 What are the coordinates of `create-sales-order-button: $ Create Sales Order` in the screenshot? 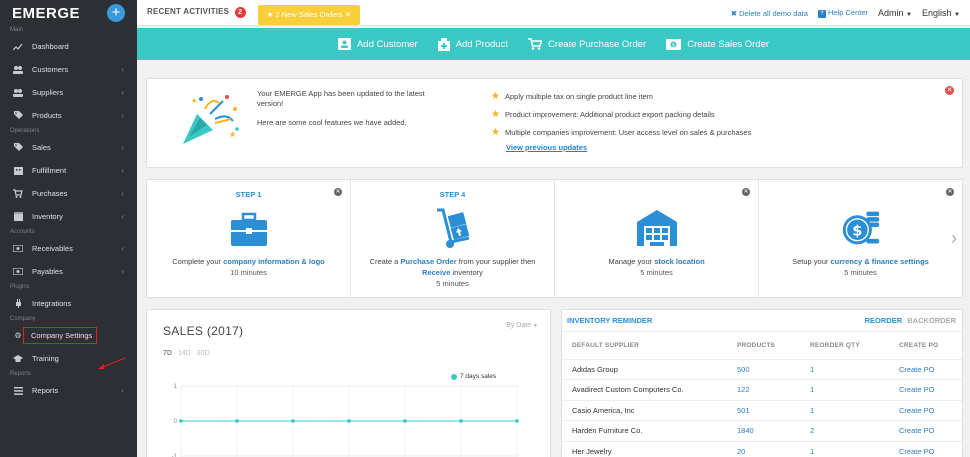 It's located at (718, 44).